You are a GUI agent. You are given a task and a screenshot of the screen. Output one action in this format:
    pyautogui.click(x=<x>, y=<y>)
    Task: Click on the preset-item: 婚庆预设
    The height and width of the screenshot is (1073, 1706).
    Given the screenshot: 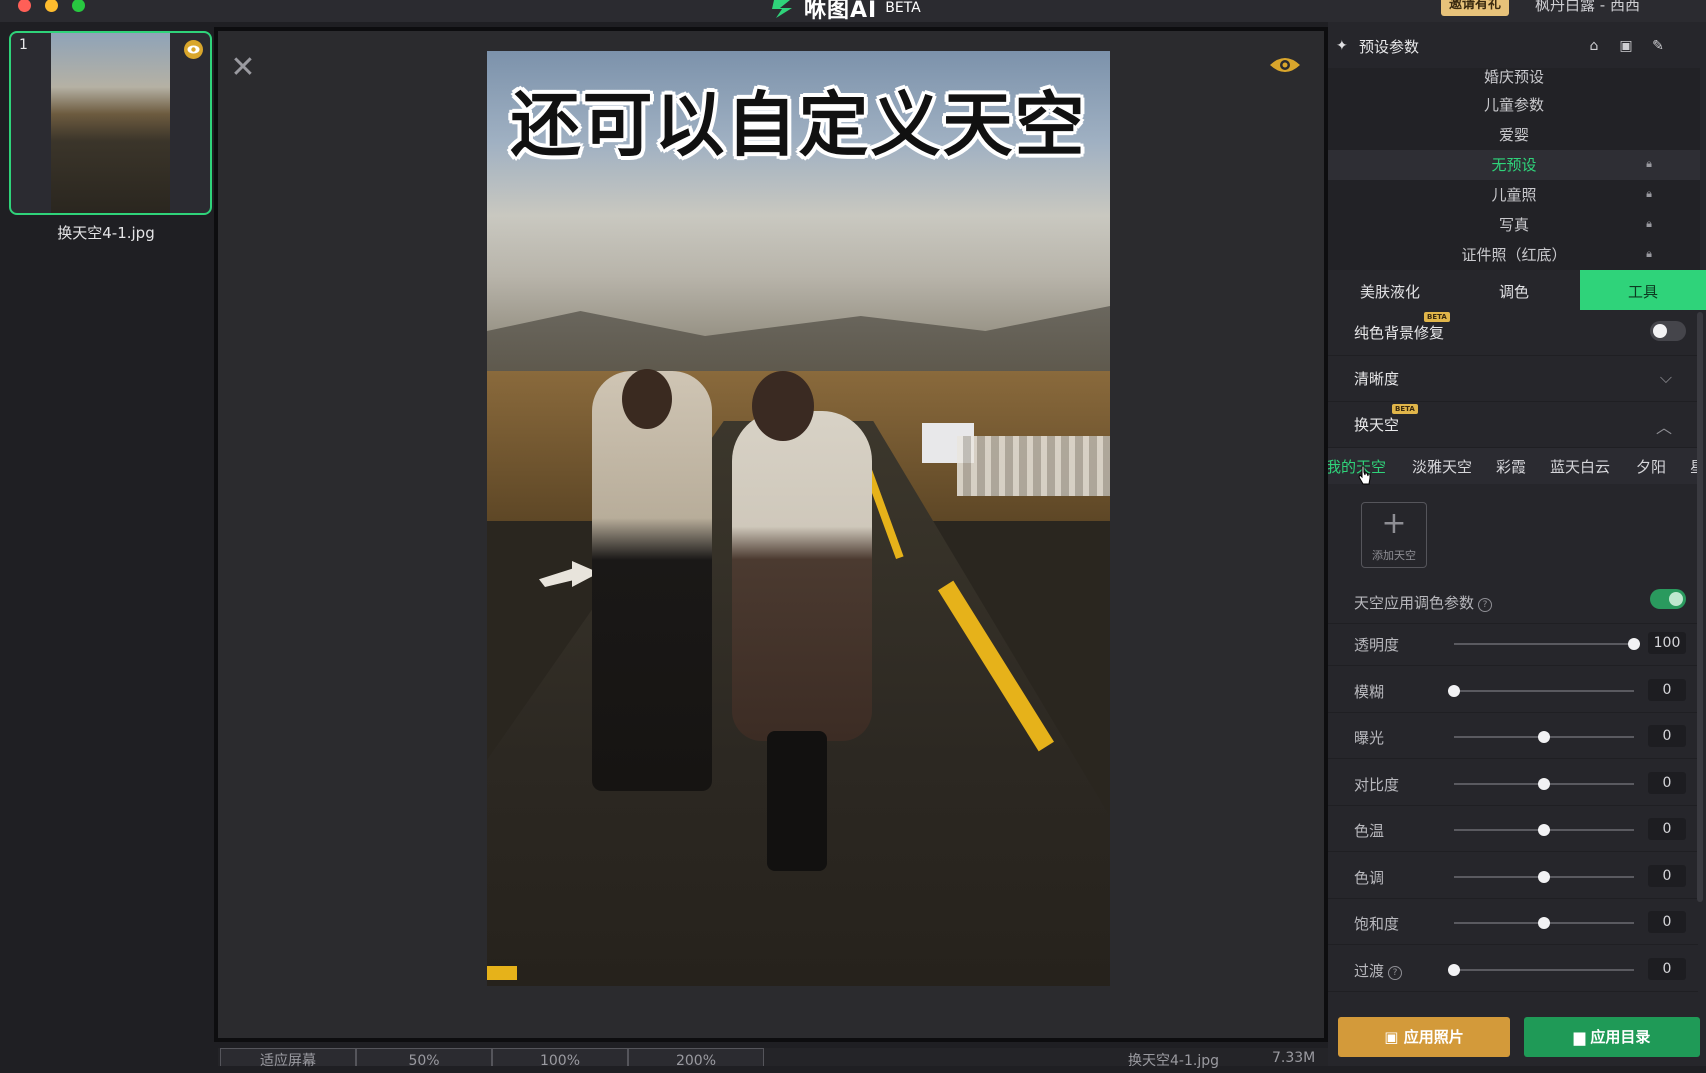 What is the action you would take?
    pyautogui.click(x=1514, y=80)
    